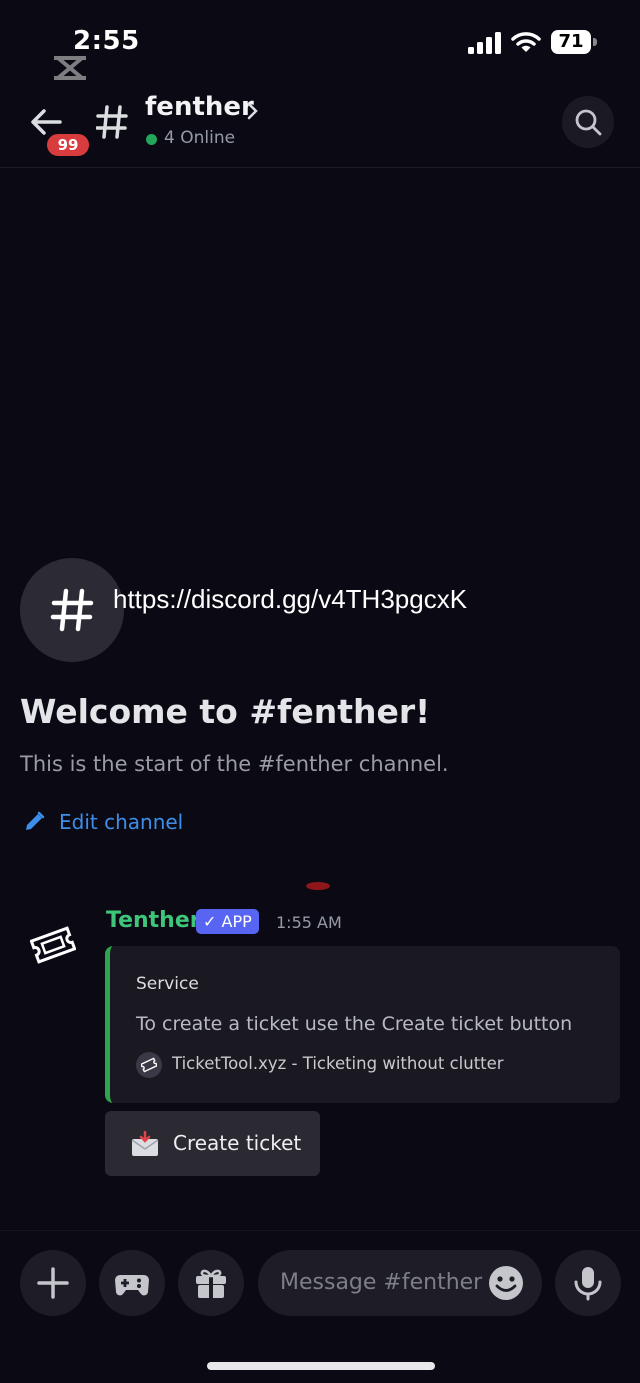  Describe the element at coordinates (145, 1143) in the screenshot. I see `envelope-icon` at that location.